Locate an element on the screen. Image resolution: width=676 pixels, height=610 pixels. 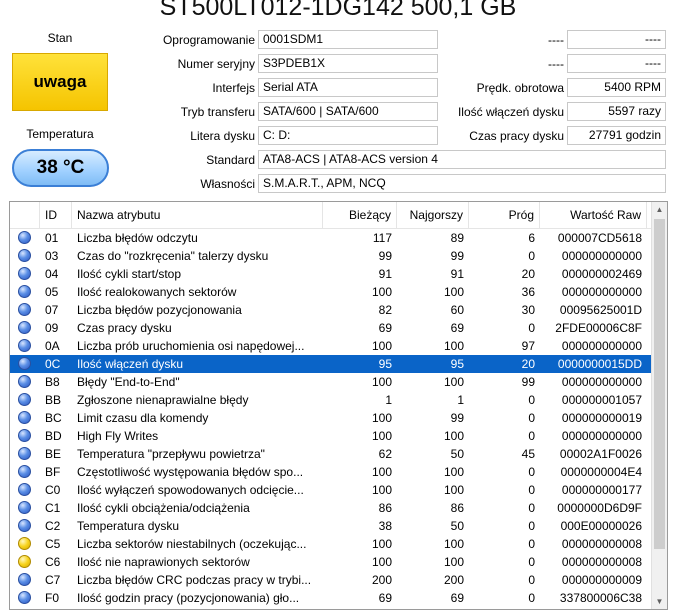
table-row: C2 Temperatura dysku 38 50 0 000E00000026 is located at coordinates (331, 526).